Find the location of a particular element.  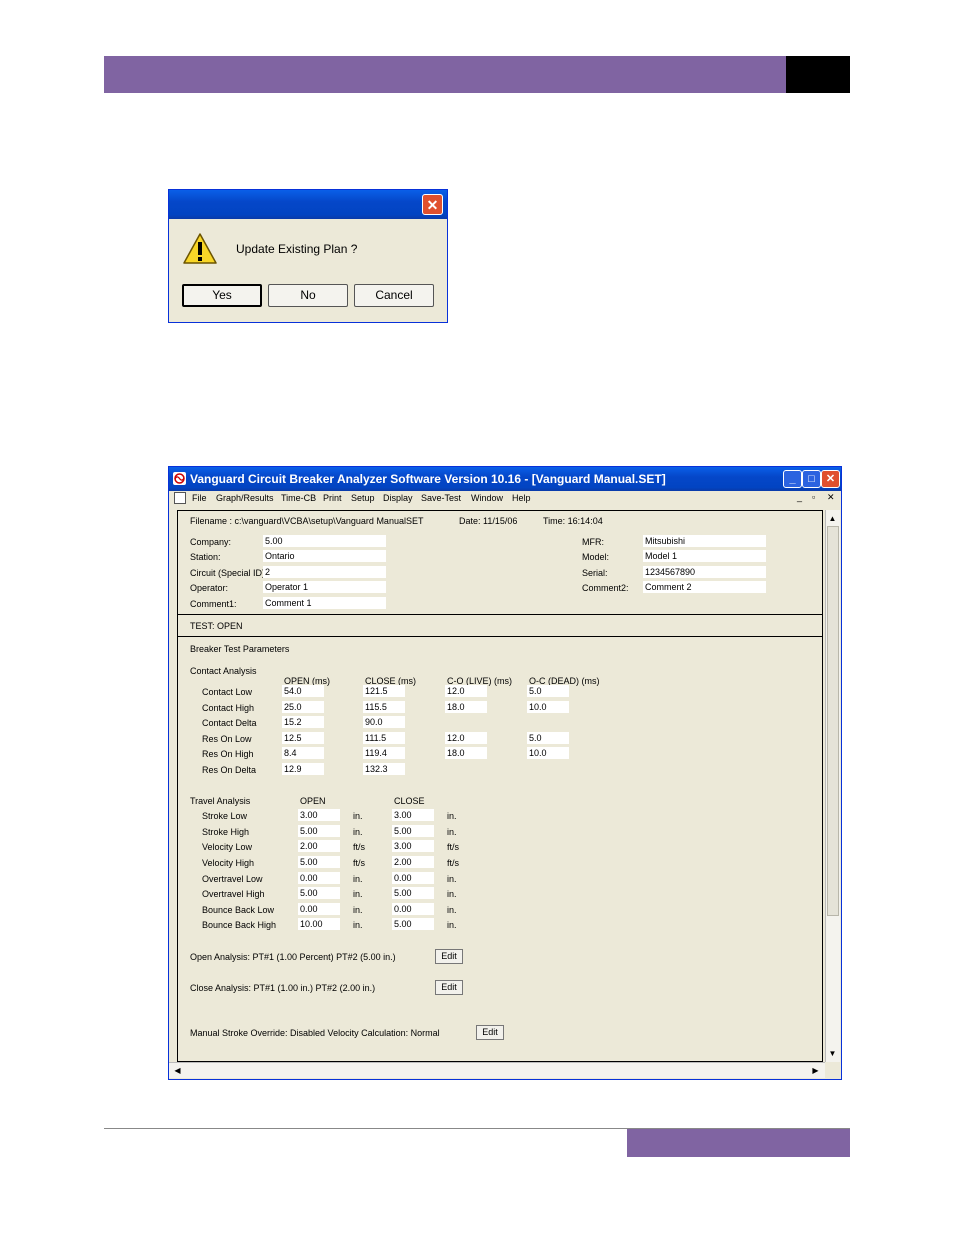

menu-file: File is located at coordinates (199, 498).